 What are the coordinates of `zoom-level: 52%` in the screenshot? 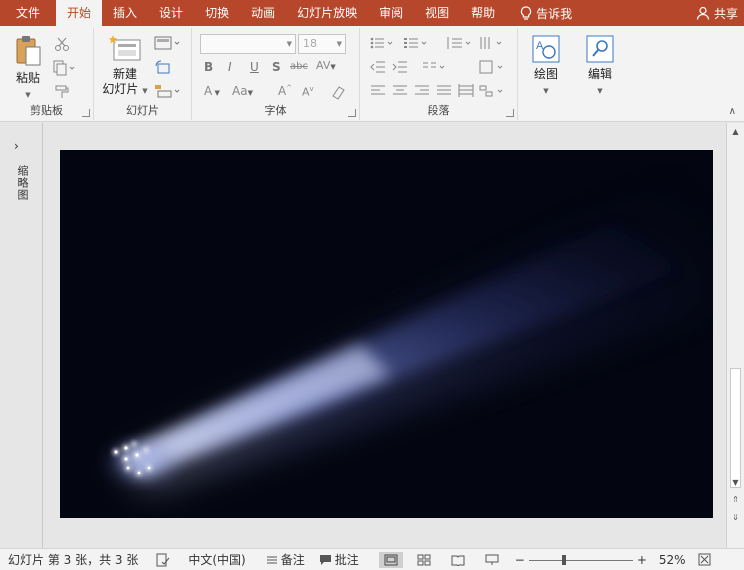 It's located at (672, 560).